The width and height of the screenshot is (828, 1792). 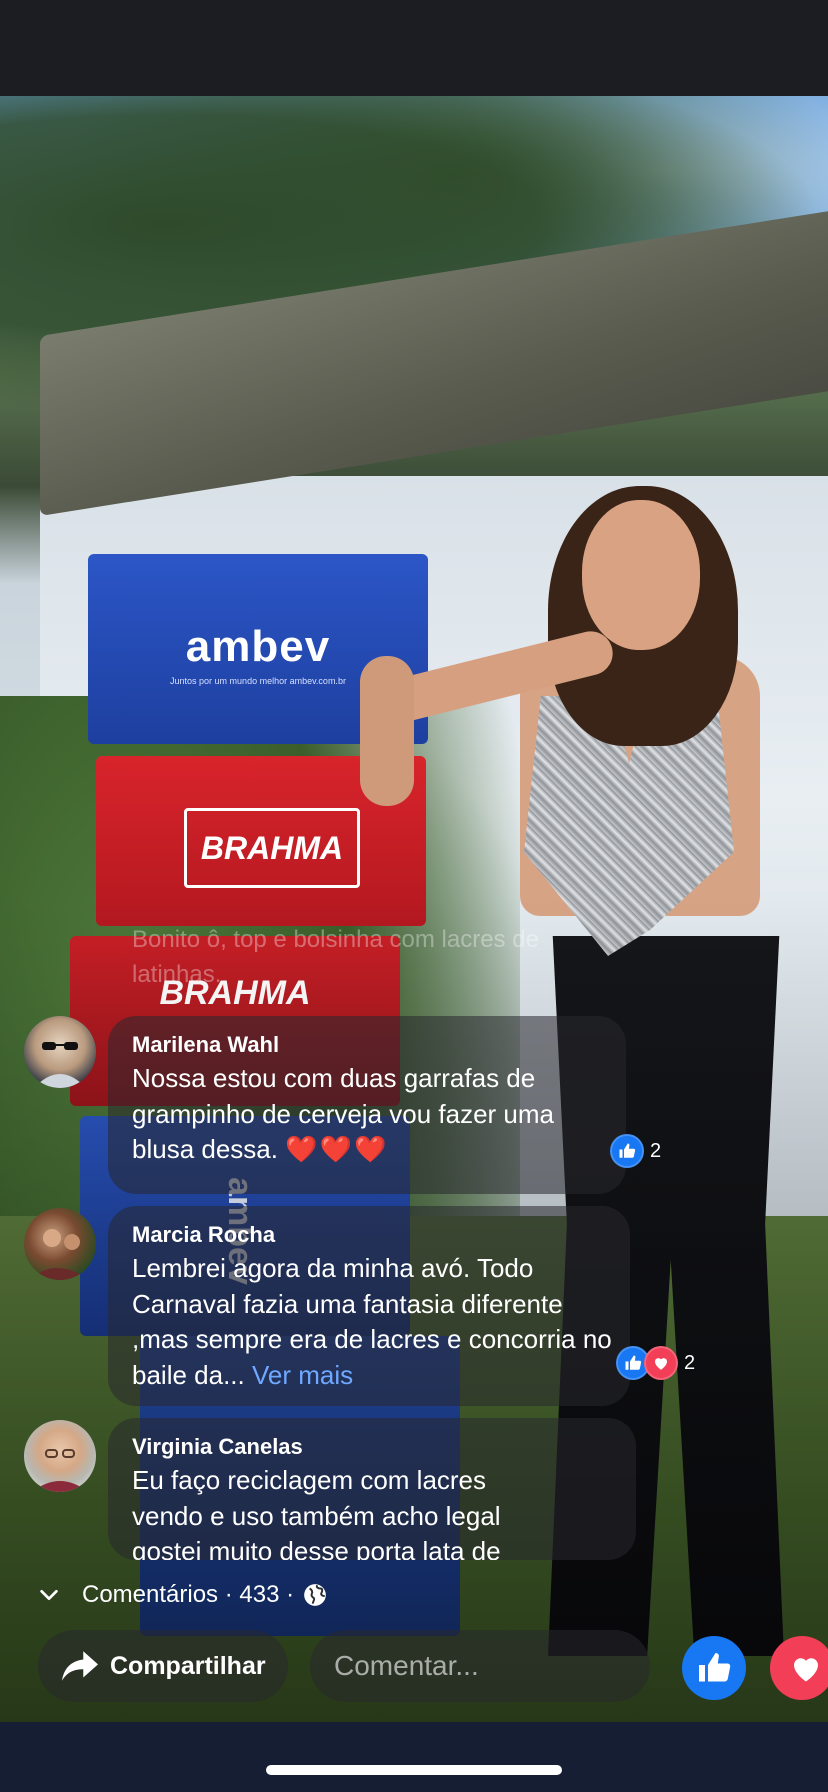 What do you see at coordinates (806, 1670) in the screenshot?
I see `heart-icon` at bounding box center [806, 1670].